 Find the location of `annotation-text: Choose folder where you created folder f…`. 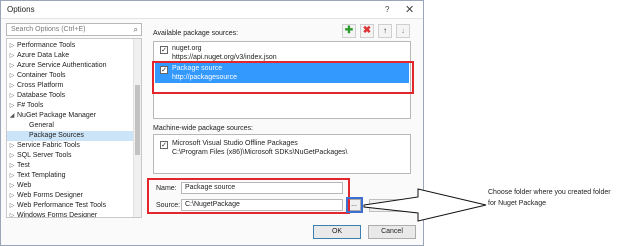

annotation-text: Choose folder where you created folder f… is located at coordinates (549, 198).